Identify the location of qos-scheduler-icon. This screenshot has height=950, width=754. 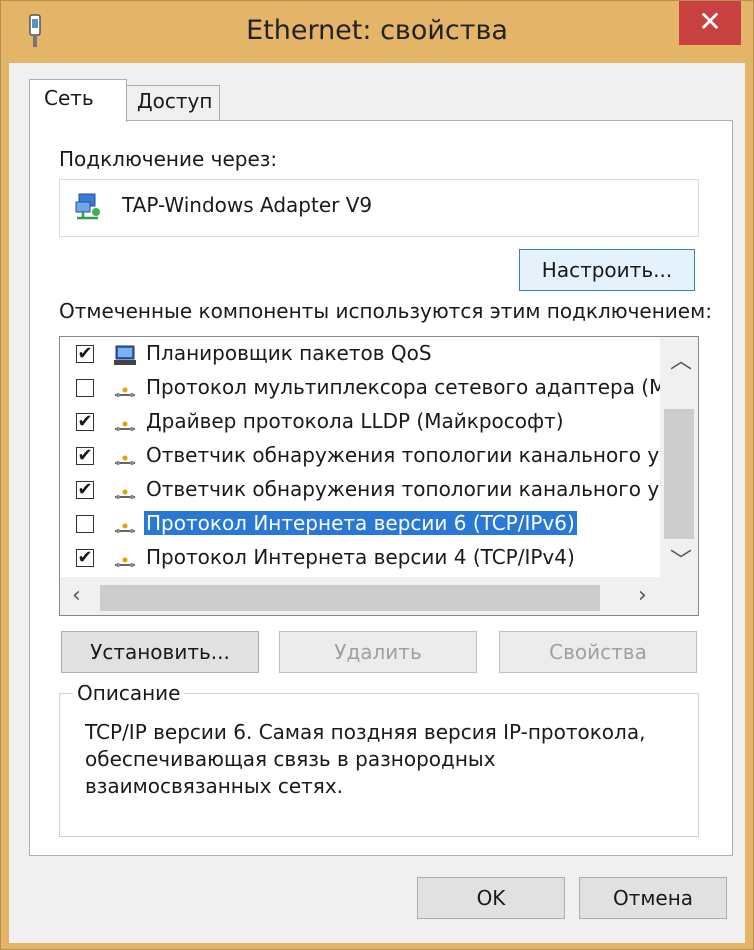
(125, 355).